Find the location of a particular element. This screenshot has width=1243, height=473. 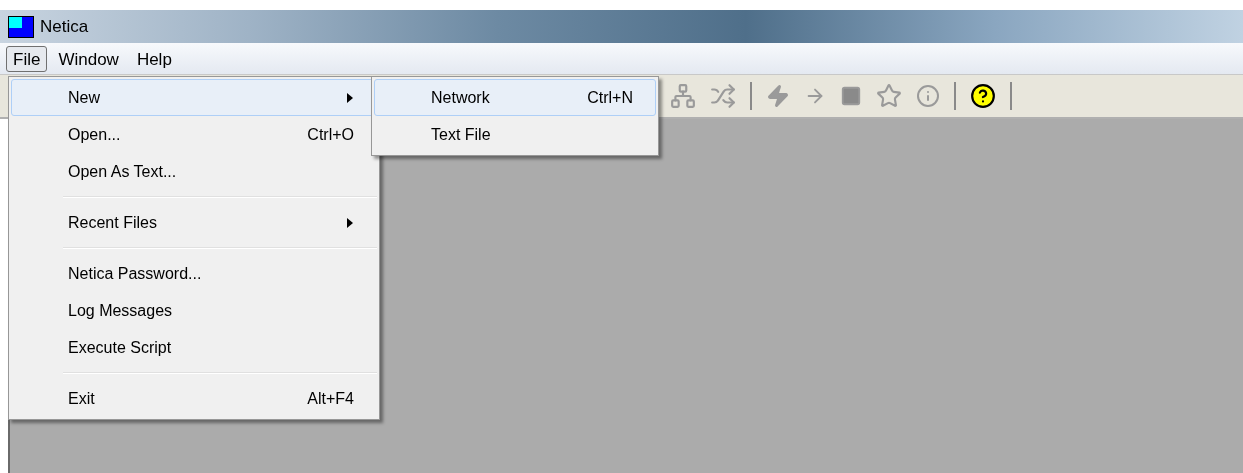

menu-item: Network Ctrl+N is located at coordinates (515, 97).